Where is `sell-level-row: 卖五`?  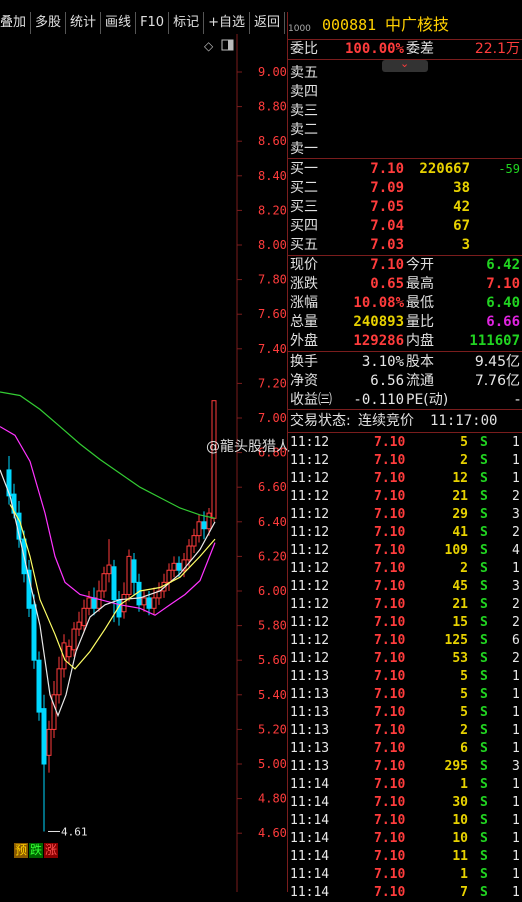
sell-level-row: 卖五 is located at coordinates (405, 73).